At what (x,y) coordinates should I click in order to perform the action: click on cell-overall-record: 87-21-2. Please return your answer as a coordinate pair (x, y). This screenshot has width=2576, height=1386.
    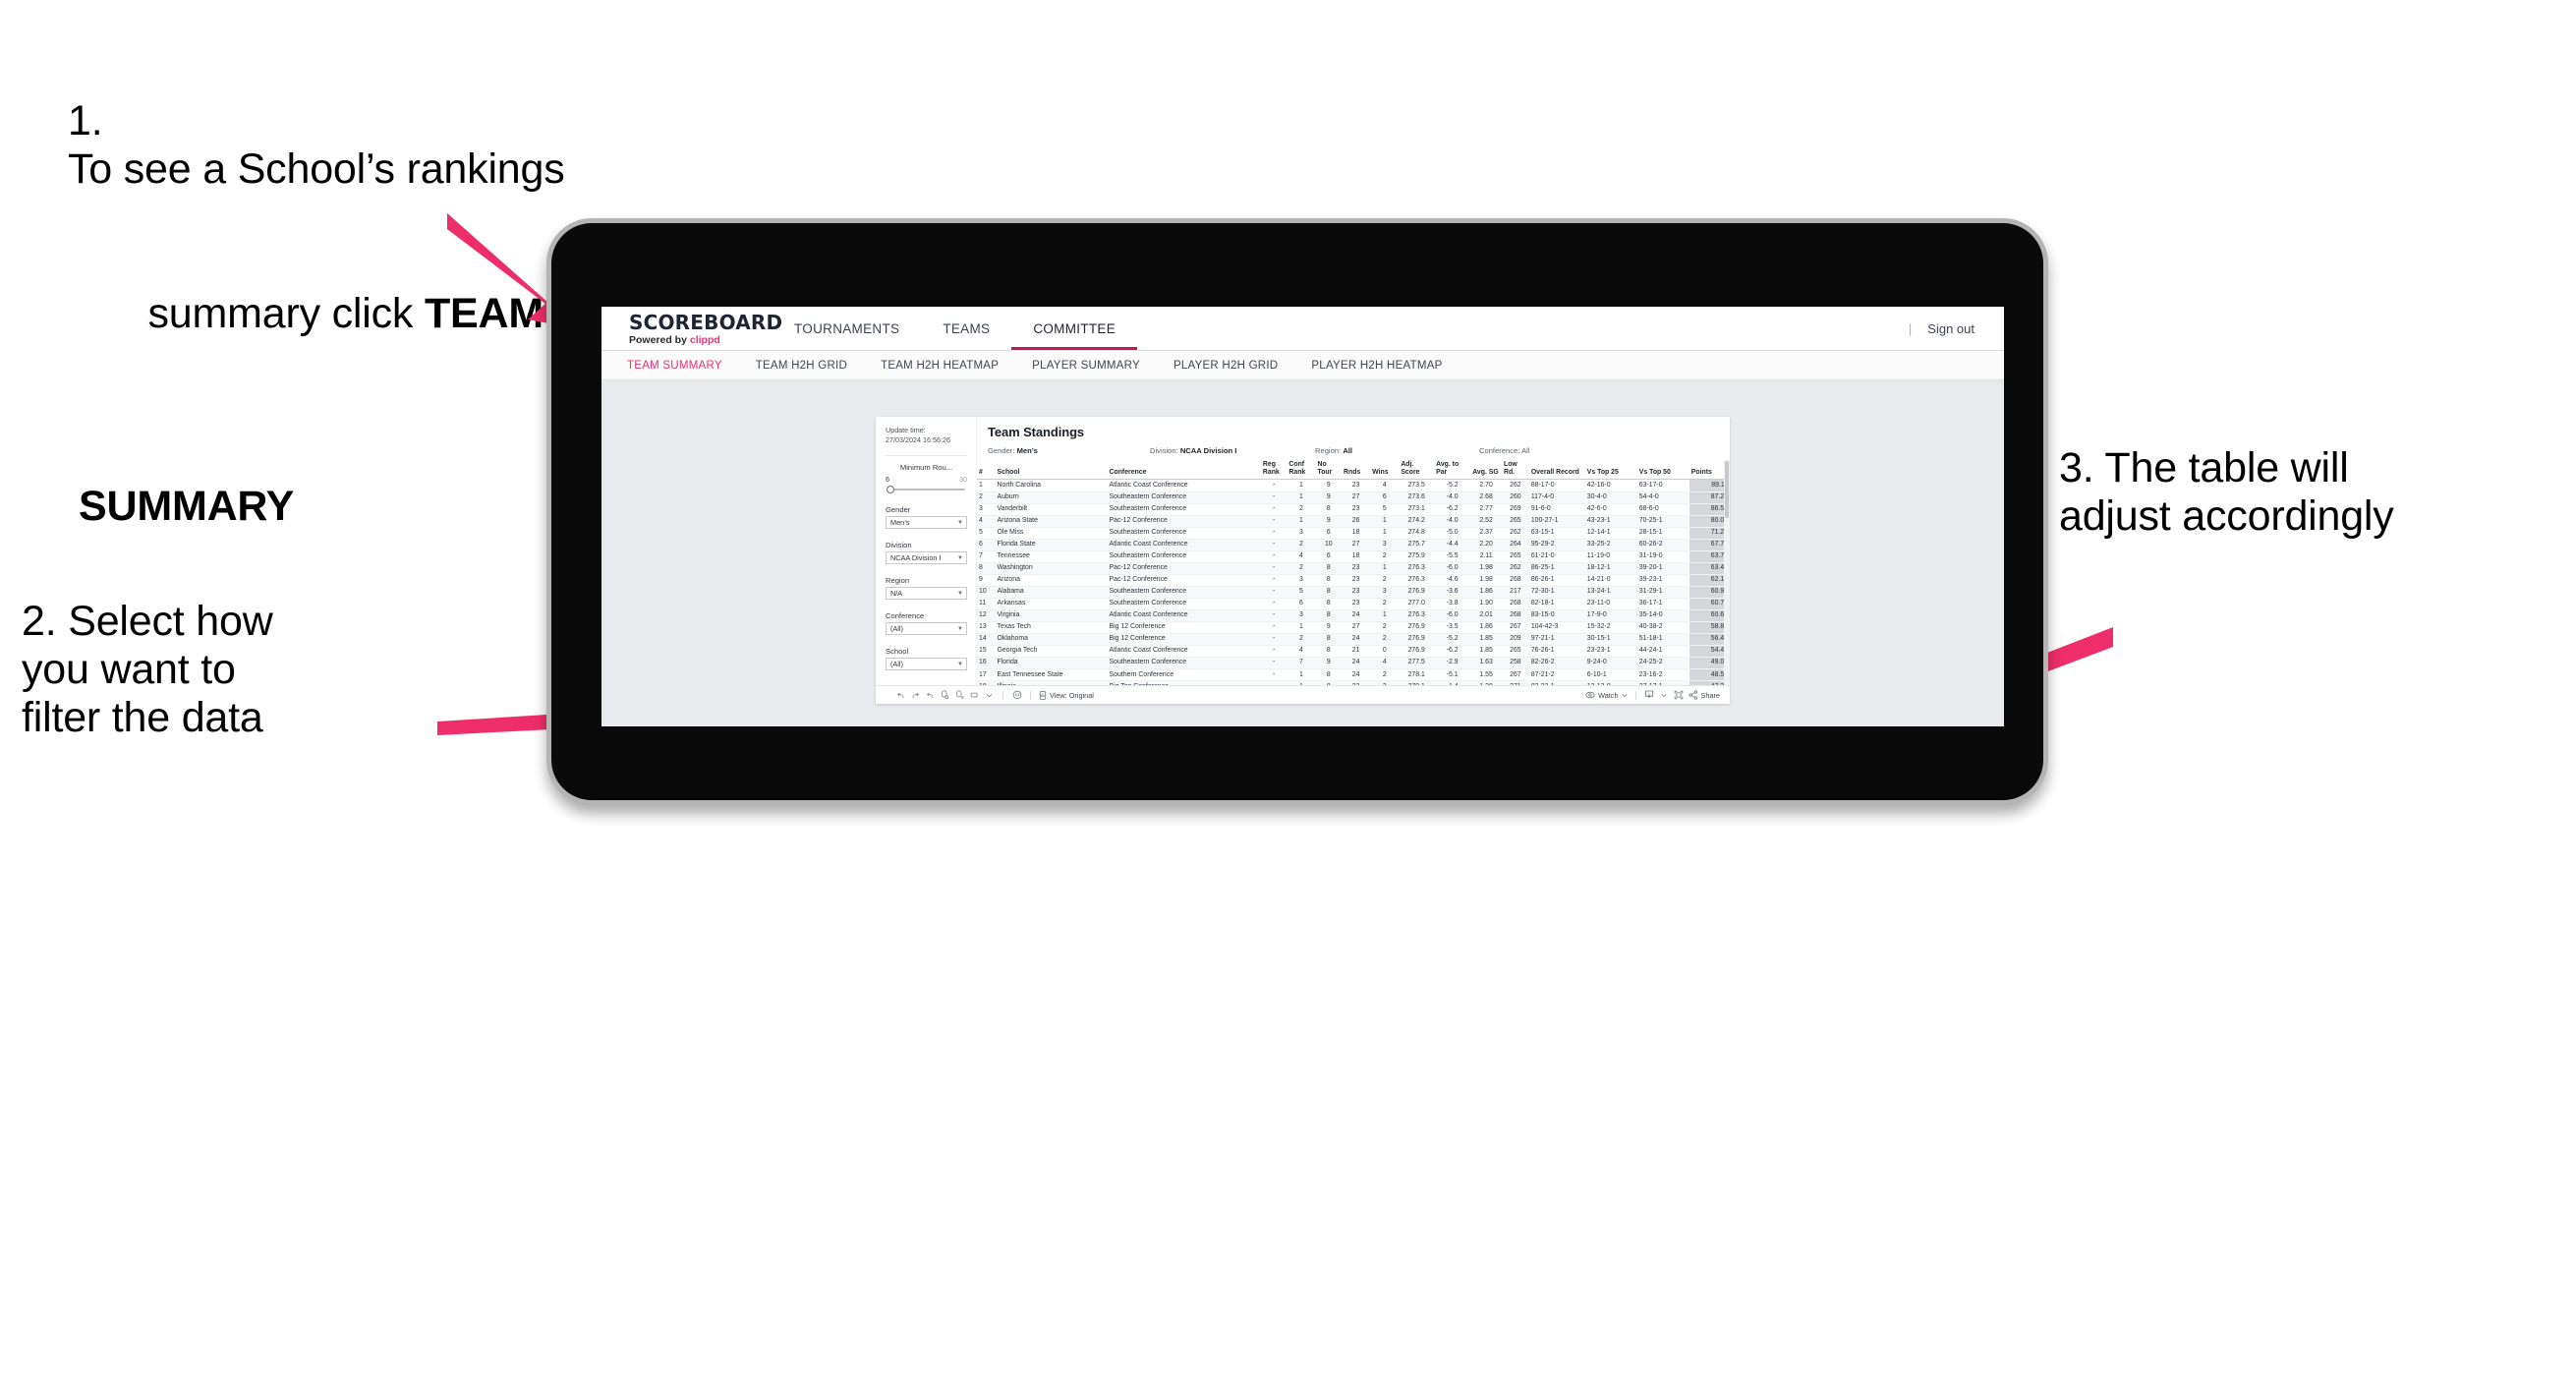
    Looking at the image, I should click on (1557, 675).